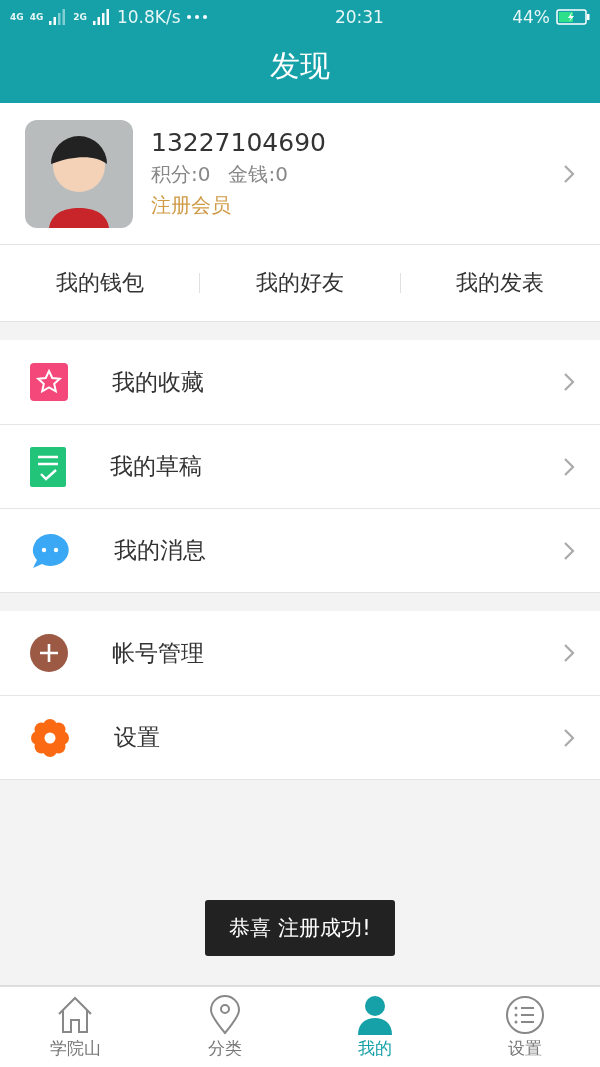  Describe the element at coordinates (181, 174) in the screenshot. I see `points-text: 积分:0` at that location.